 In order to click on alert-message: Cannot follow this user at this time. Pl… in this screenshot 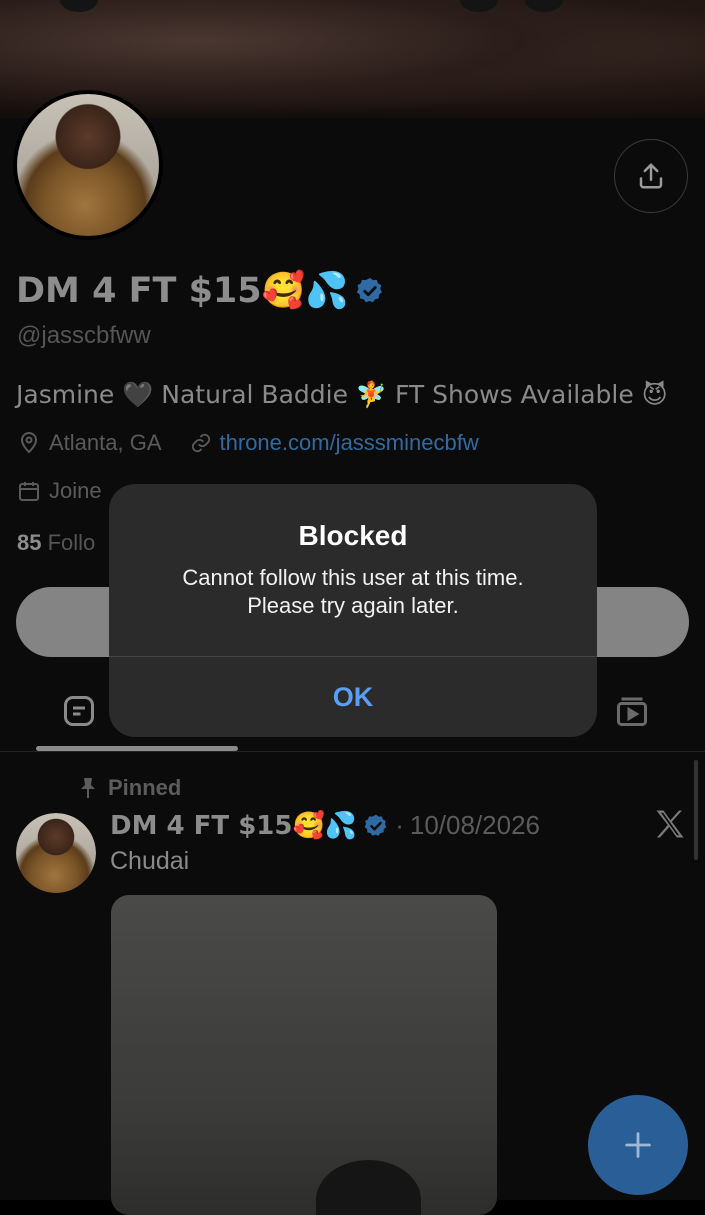, I will do `click(353, 592)`.